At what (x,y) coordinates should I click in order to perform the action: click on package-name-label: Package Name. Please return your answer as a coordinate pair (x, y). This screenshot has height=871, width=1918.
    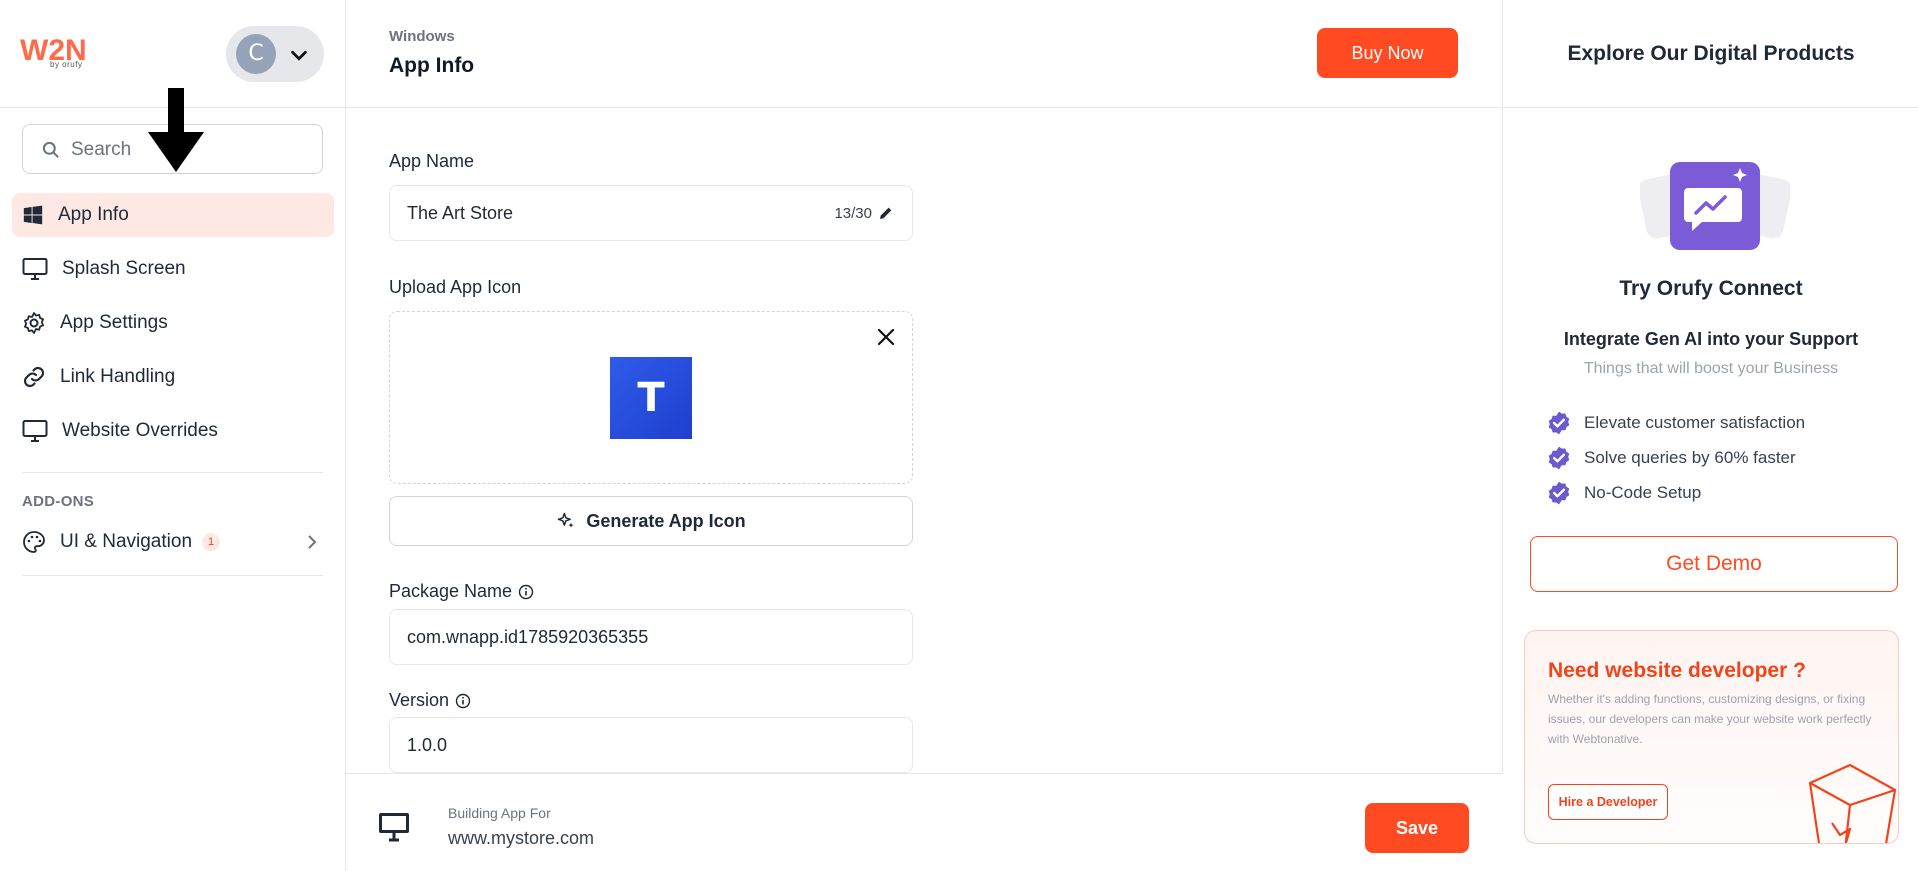
    Looking at the image, I should click on (461, 591).